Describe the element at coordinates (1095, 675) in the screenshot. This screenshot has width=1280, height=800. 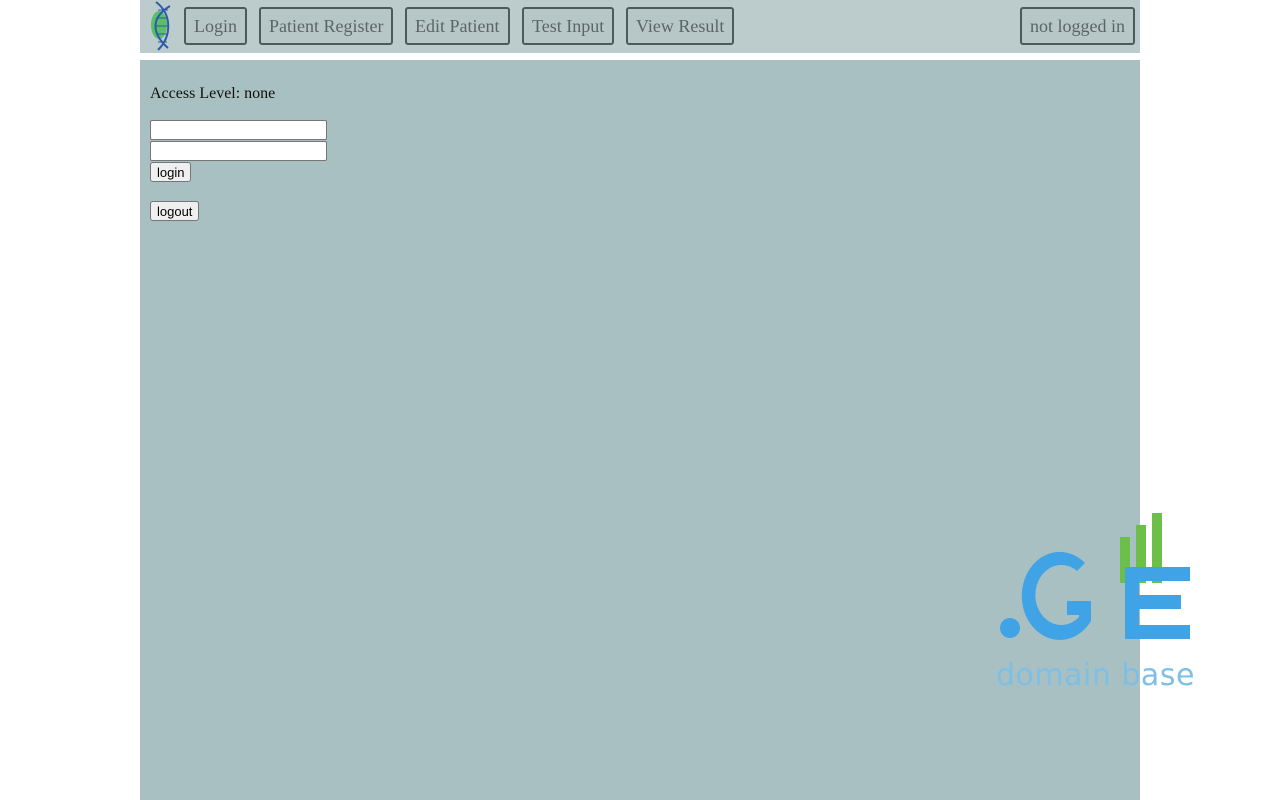
I see `watermark-tagline: domain base` at that location.